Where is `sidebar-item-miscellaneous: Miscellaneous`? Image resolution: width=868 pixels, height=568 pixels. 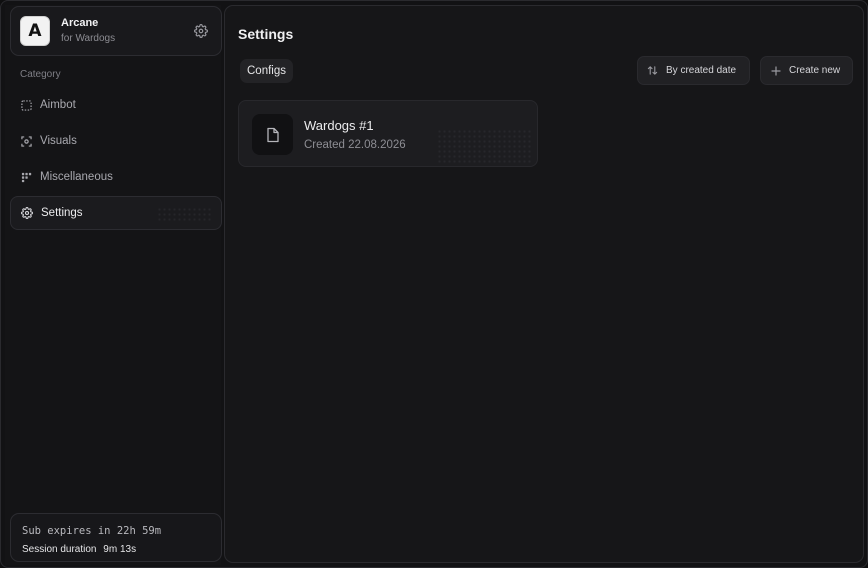
sidebar-item-miscellaneous: Miscellaneous is located at coordinates (116, 177).